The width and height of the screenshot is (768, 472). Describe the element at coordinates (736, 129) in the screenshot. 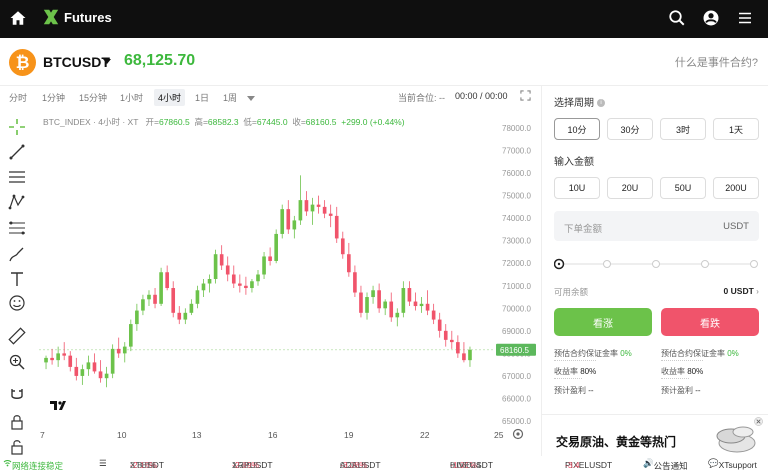

I see `period-option-1d: 1天` at that location.